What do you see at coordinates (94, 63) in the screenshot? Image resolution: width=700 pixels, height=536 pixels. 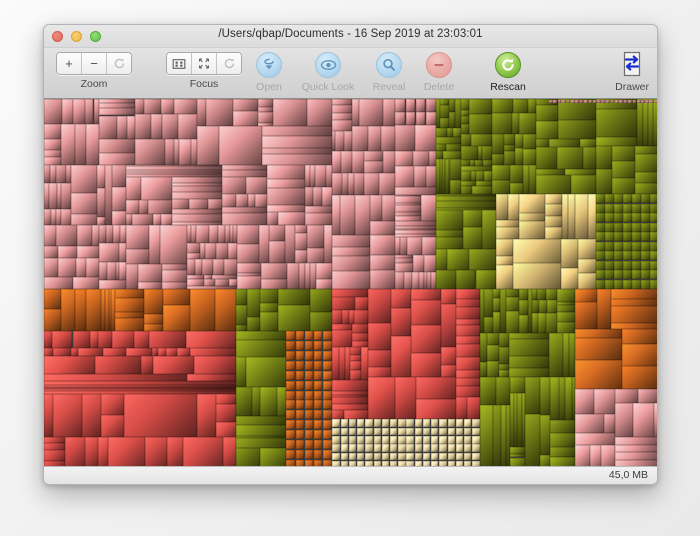 I see `zoom-out-button: −` at bounding box center [94, 63].